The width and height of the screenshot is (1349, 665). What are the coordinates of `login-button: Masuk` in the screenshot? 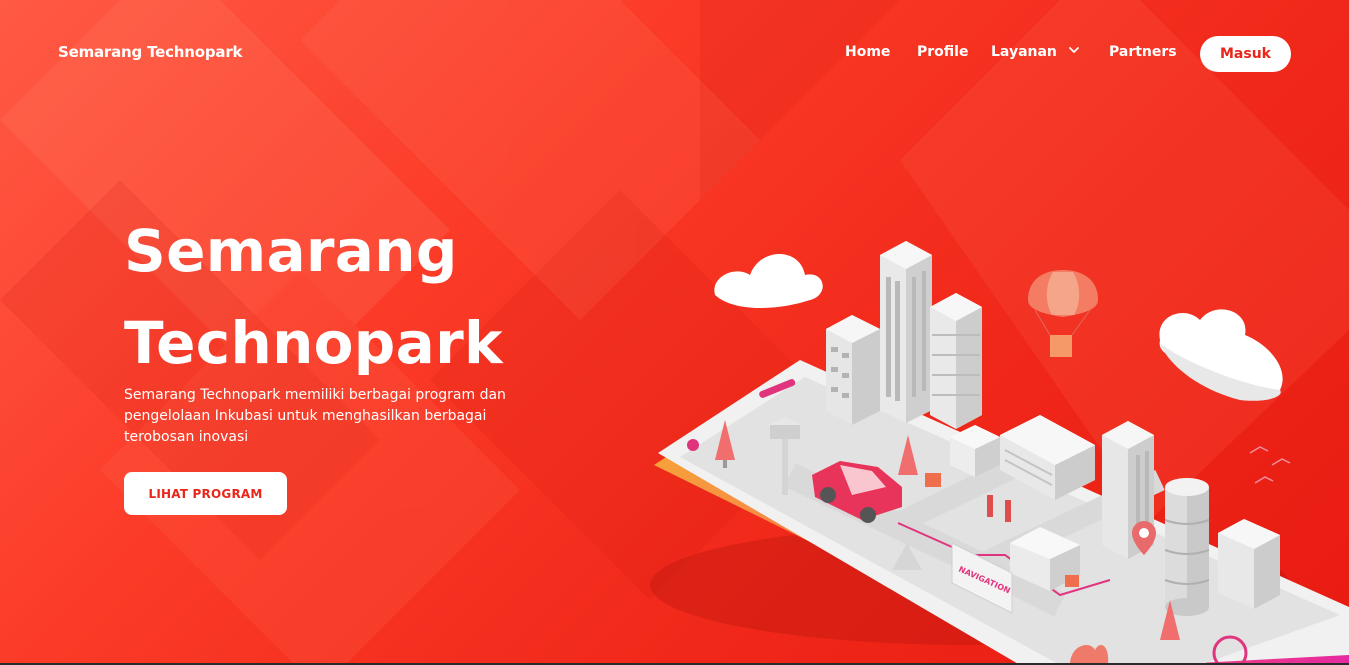 It's located at (1245, 54).